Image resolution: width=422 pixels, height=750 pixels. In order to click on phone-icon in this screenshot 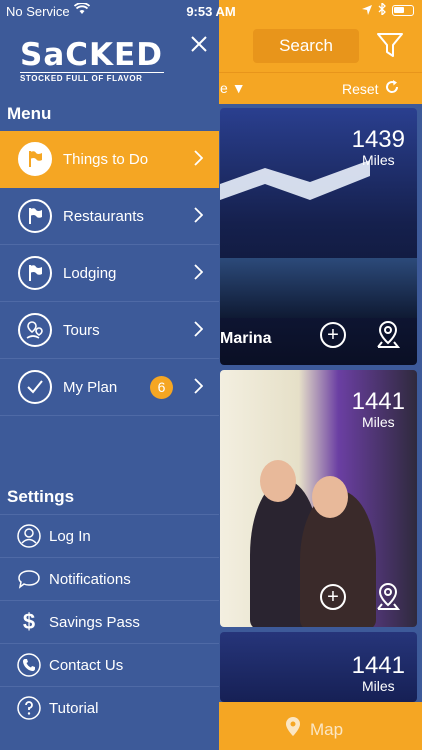, I will do `click(29, 665)`.